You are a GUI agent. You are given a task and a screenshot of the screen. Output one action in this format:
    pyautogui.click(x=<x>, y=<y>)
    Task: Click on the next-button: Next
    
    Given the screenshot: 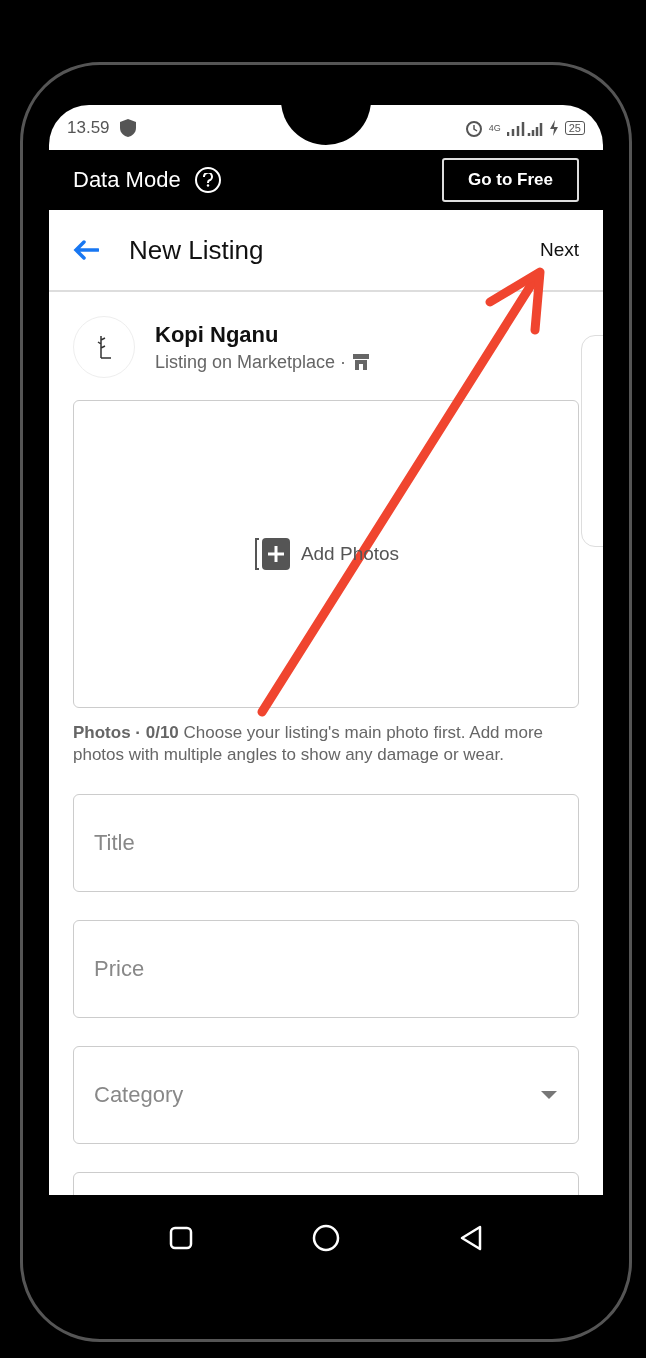 What is the action you would take?
    pyautogui.click(x=559, y=250)
    